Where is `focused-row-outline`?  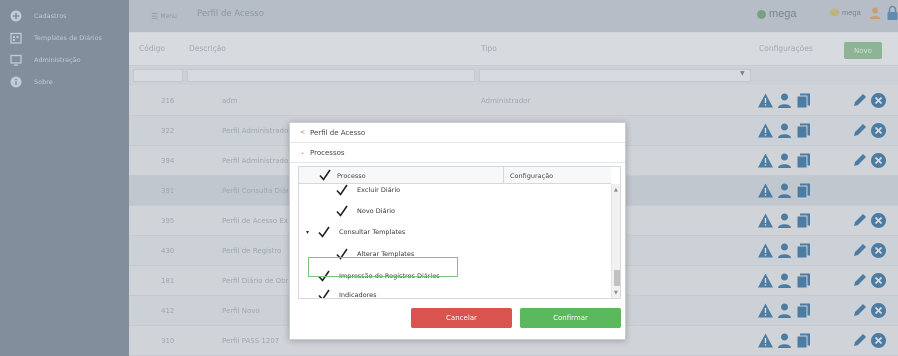 focused-row-outline is located at coordinates (383, 267).